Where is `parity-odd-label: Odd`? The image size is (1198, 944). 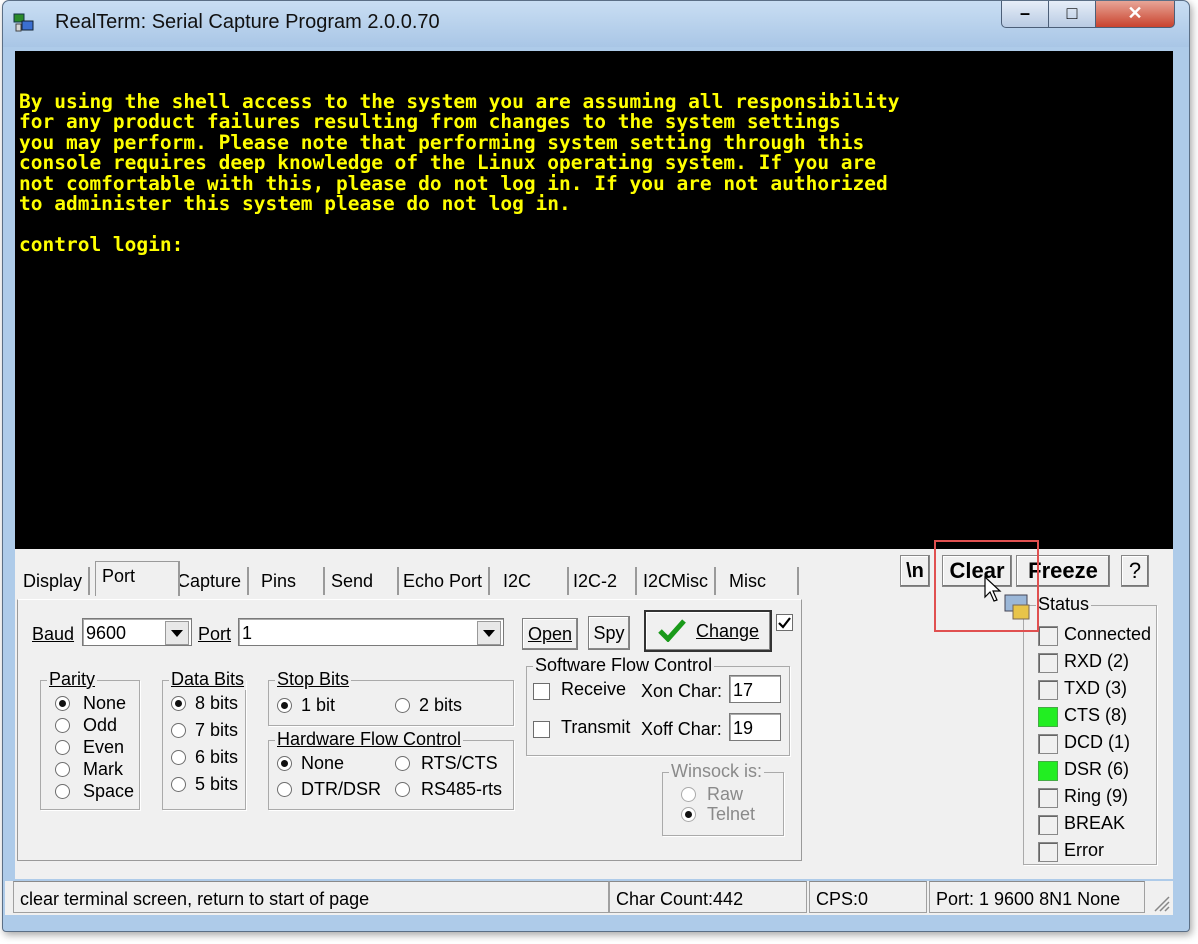 parity-odd-label: Odd is located at coordinates (100, 725).